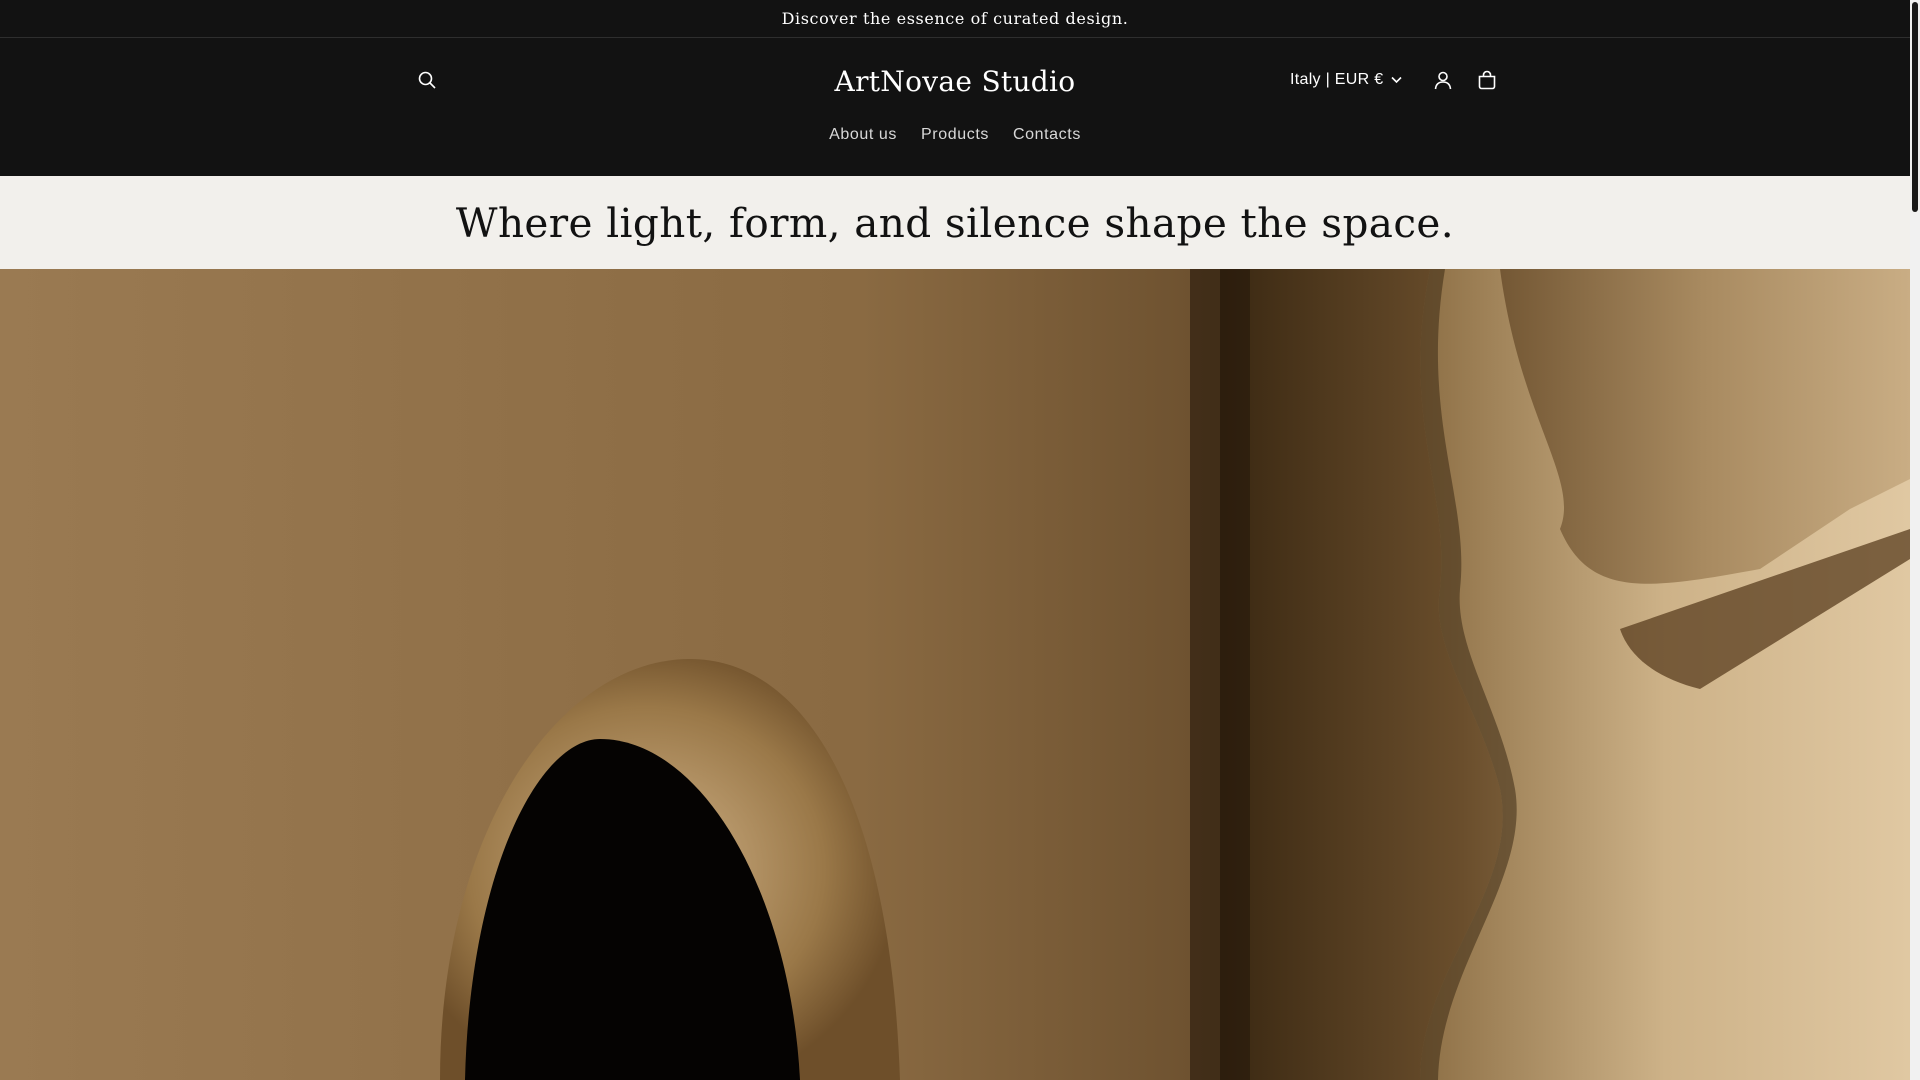 The image size is (1920, 1080). Describe the element at coordinates (863, 135) in the screenshot. I see `nav-item-about-us: About us` at that location.